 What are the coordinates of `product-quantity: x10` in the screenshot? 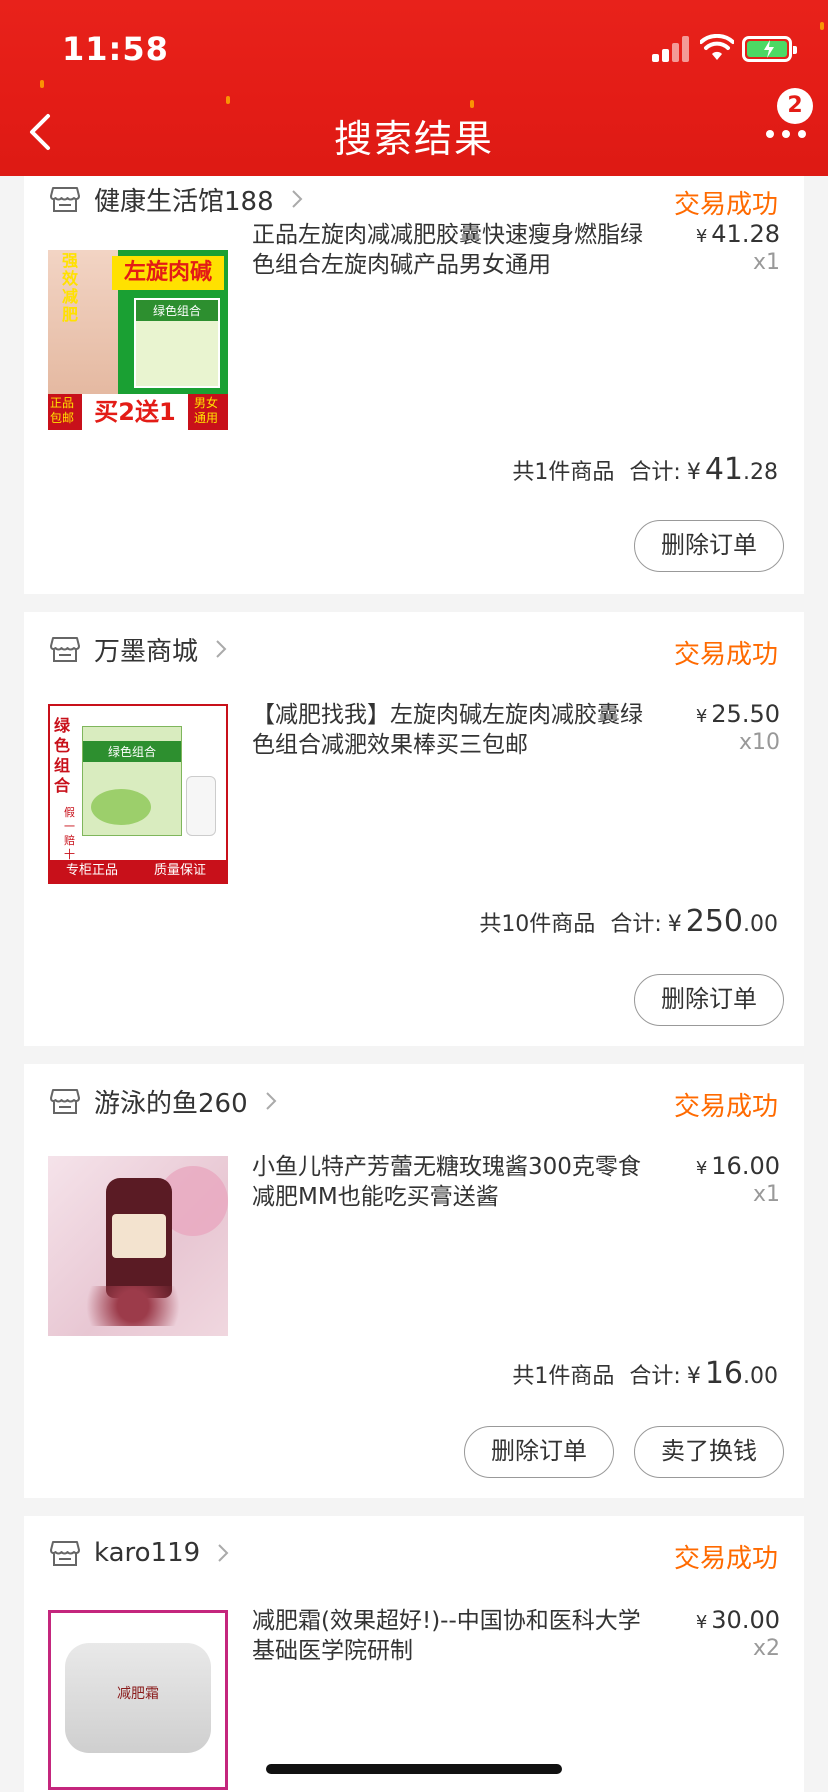 It's located at (759, 742).